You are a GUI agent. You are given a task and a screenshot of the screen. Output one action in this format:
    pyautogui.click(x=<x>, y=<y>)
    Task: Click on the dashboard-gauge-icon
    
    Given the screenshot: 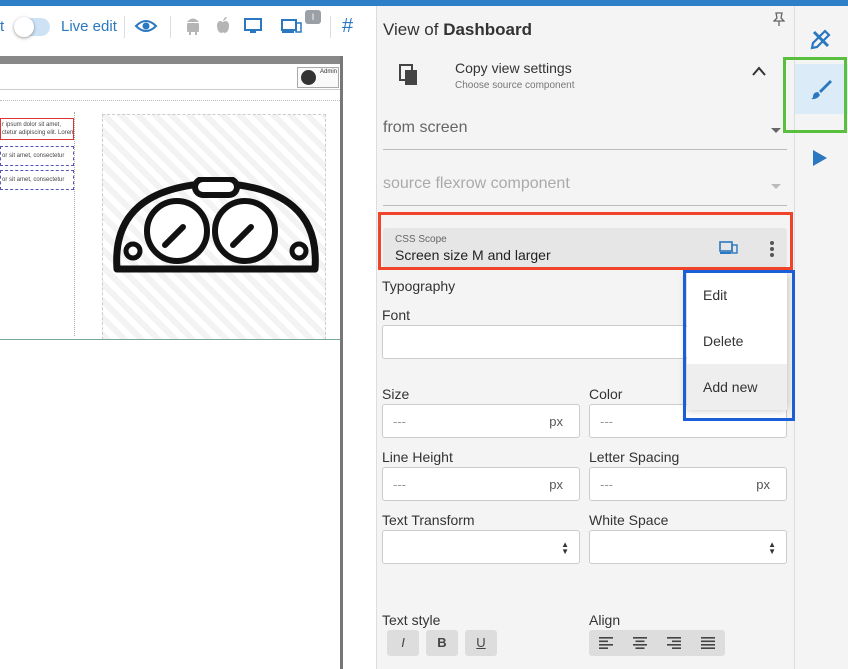 What is the action you would take?
    pyautogui.click(x=216, y=225)
    